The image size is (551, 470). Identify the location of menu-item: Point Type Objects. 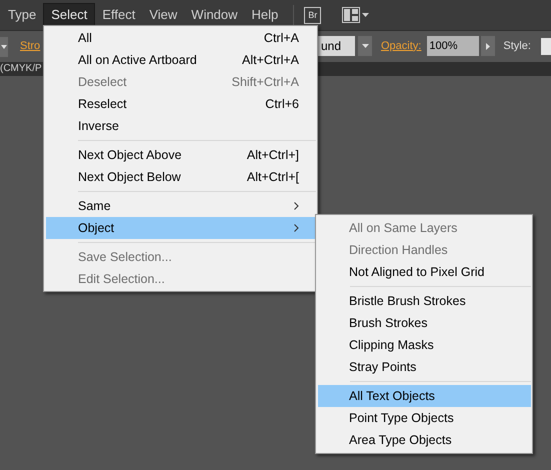
(424, 418).